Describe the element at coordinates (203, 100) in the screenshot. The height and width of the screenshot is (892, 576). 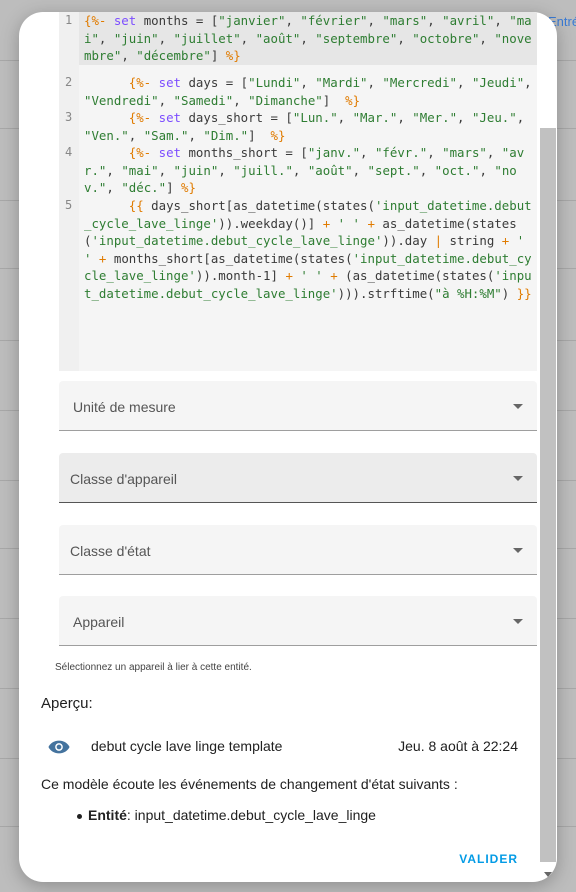
I see `code-token: "Samedi"` at that location.